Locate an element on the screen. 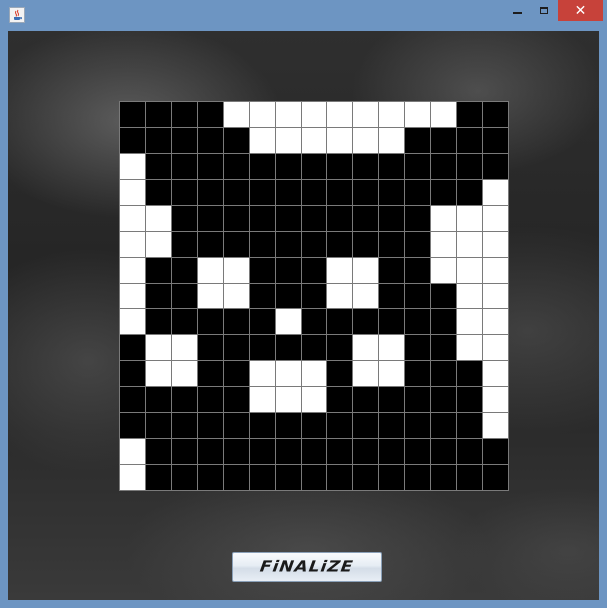 The width and height of the screenshot is (607, 608). java-coffee-cup-icon is located at coordinates (17, 15).